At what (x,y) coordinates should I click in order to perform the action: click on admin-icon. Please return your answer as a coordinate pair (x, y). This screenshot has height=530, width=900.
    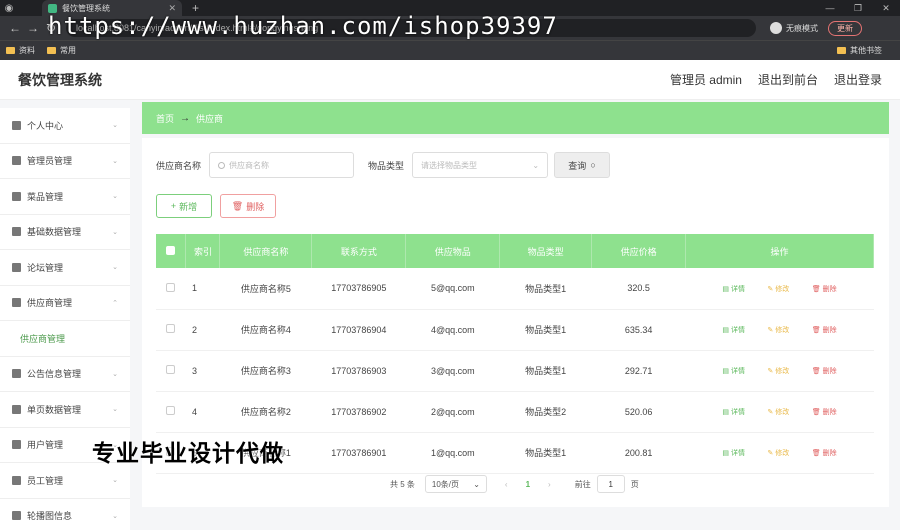
    Looking at the image, I should click on (16, 161).